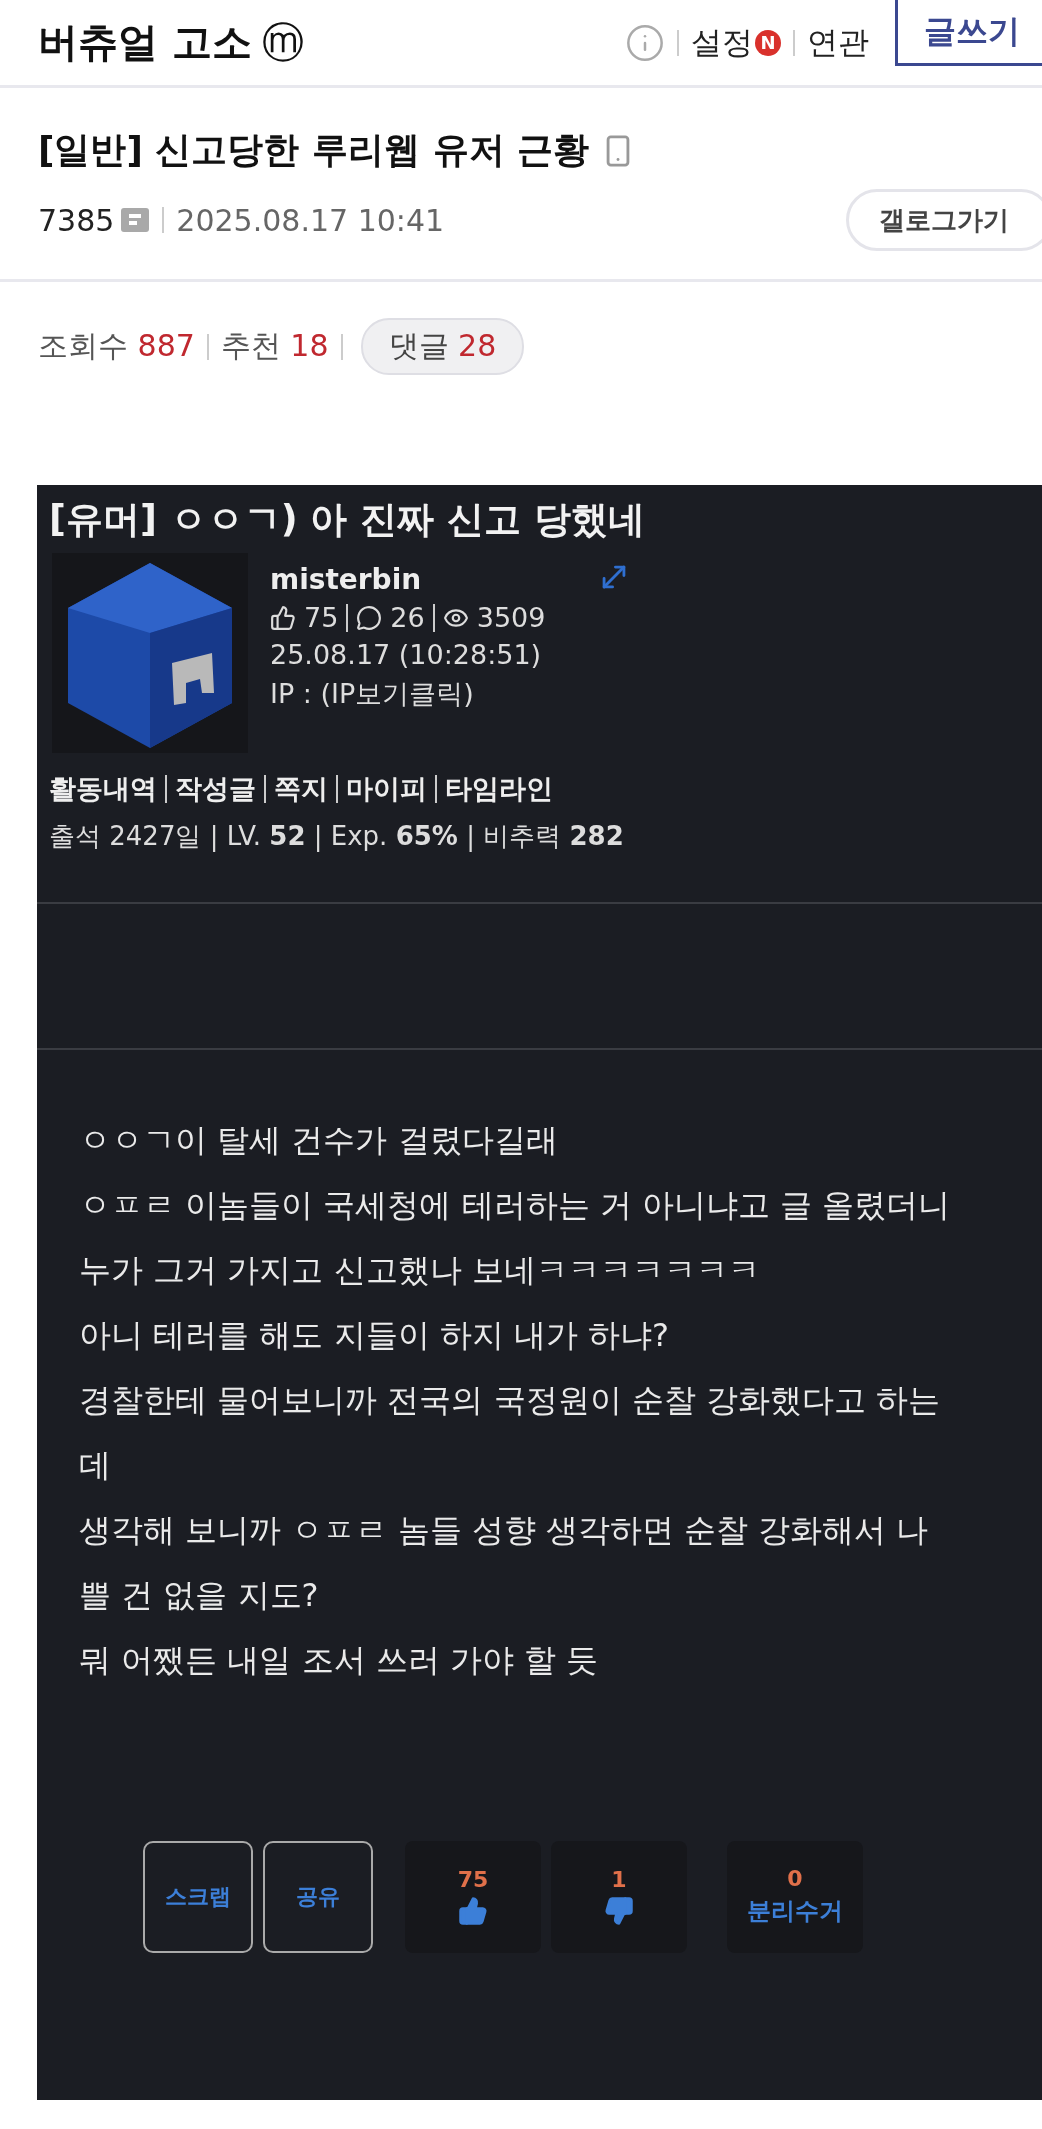  Describe the element at coordinates (339, 1660) in the screenshot. I see `body-text: 뭐 어쨌든 내일 조서 쓰러 가야 할 듯` at that location.